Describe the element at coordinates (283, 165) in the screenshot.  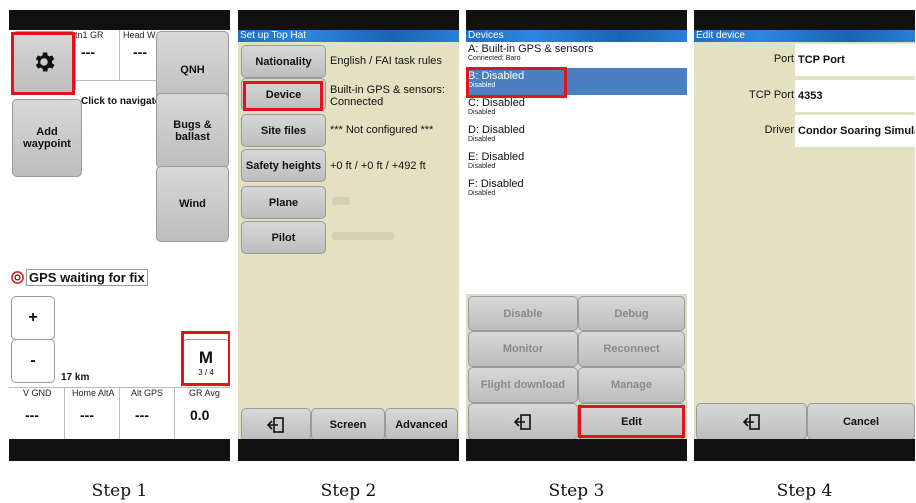
I see `safety-heights-button: Safety heights` at that location.